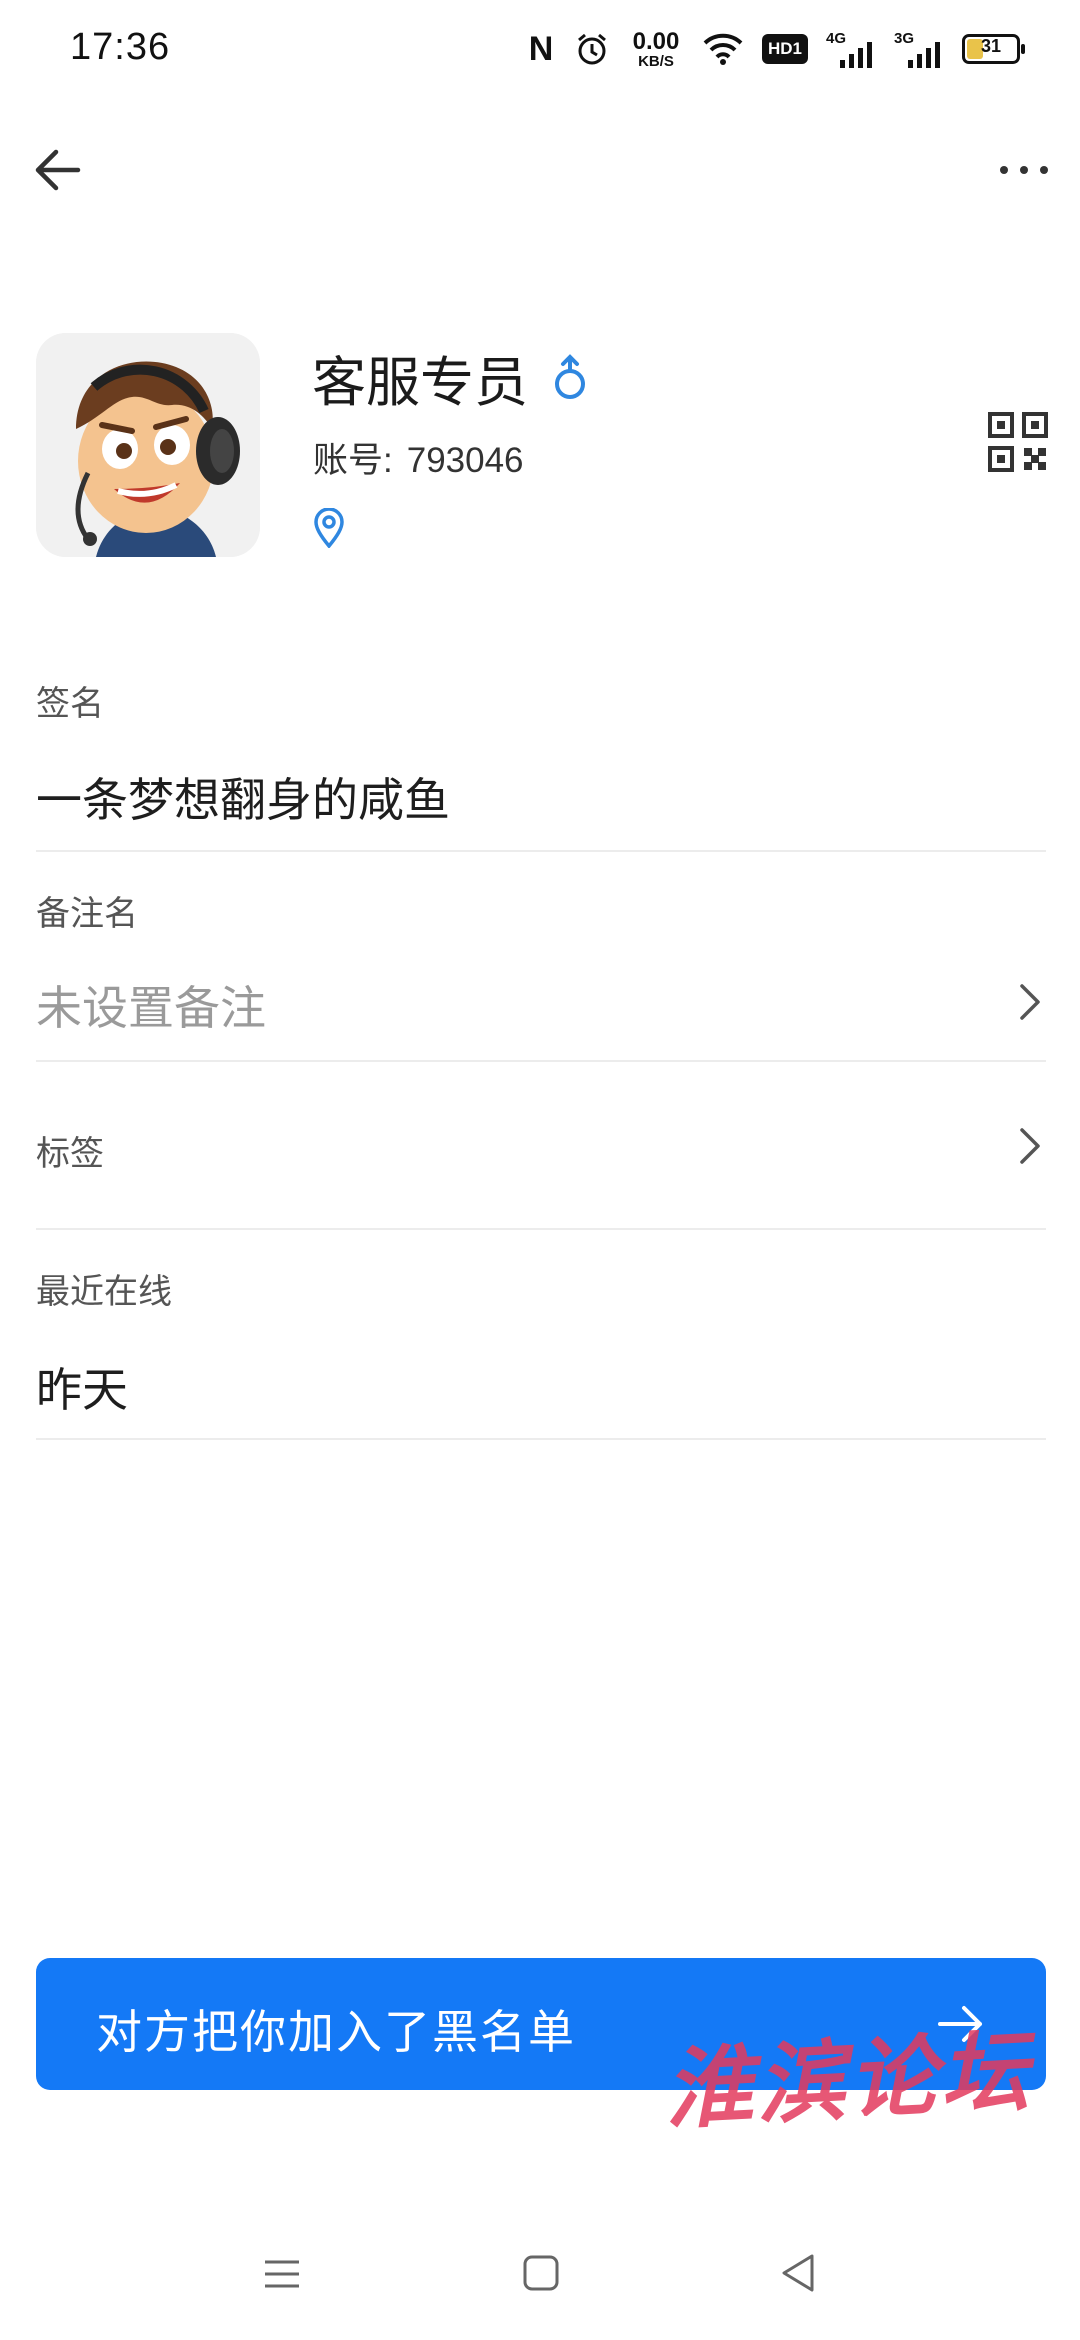  I want to click on avatar-image, so click(148, 445).